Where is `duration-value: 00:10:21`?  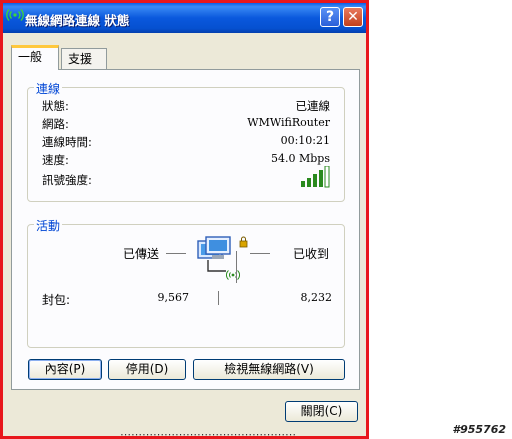 duration-value: 00:10:21 is located at coordinates (305, 140).